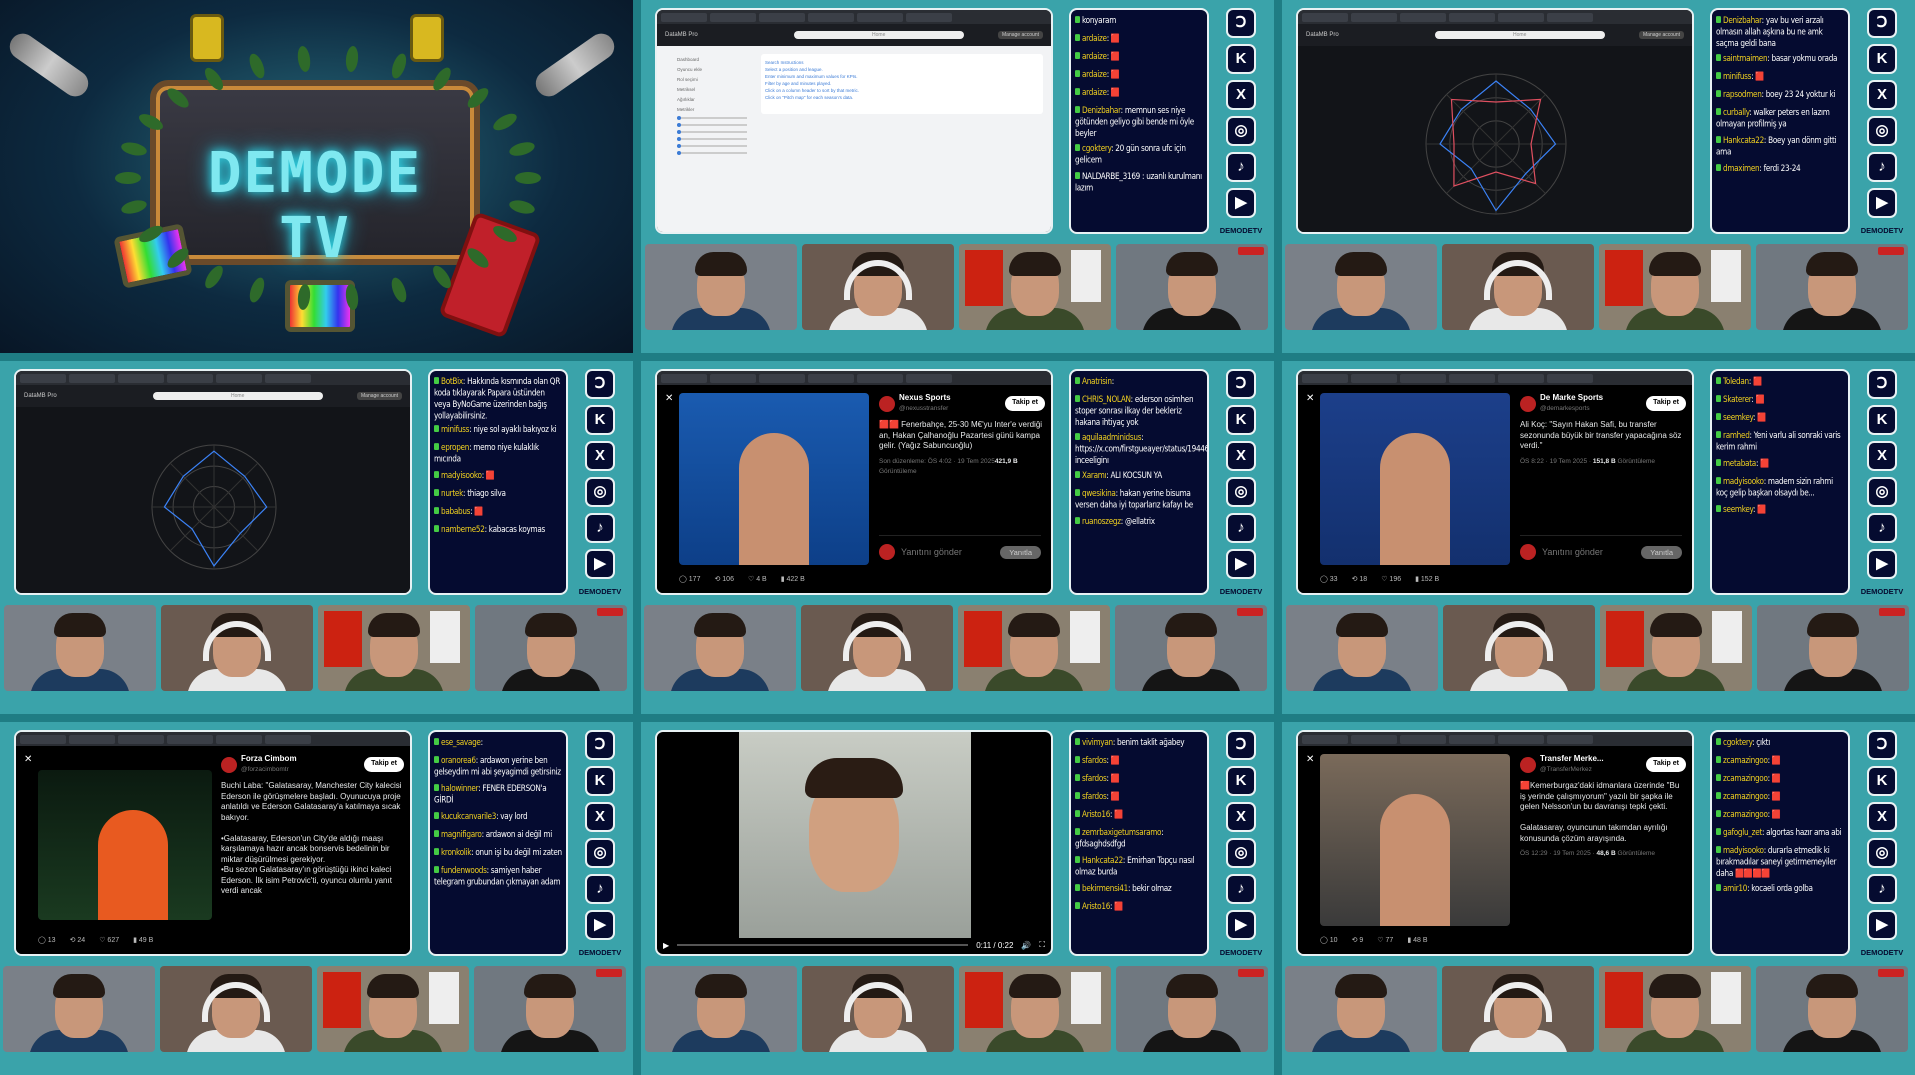 The image size is (1915, 1075). Describe the element at coordinates (452, 381) in the screenshot. I see `chat-username: BotBix` at that location.